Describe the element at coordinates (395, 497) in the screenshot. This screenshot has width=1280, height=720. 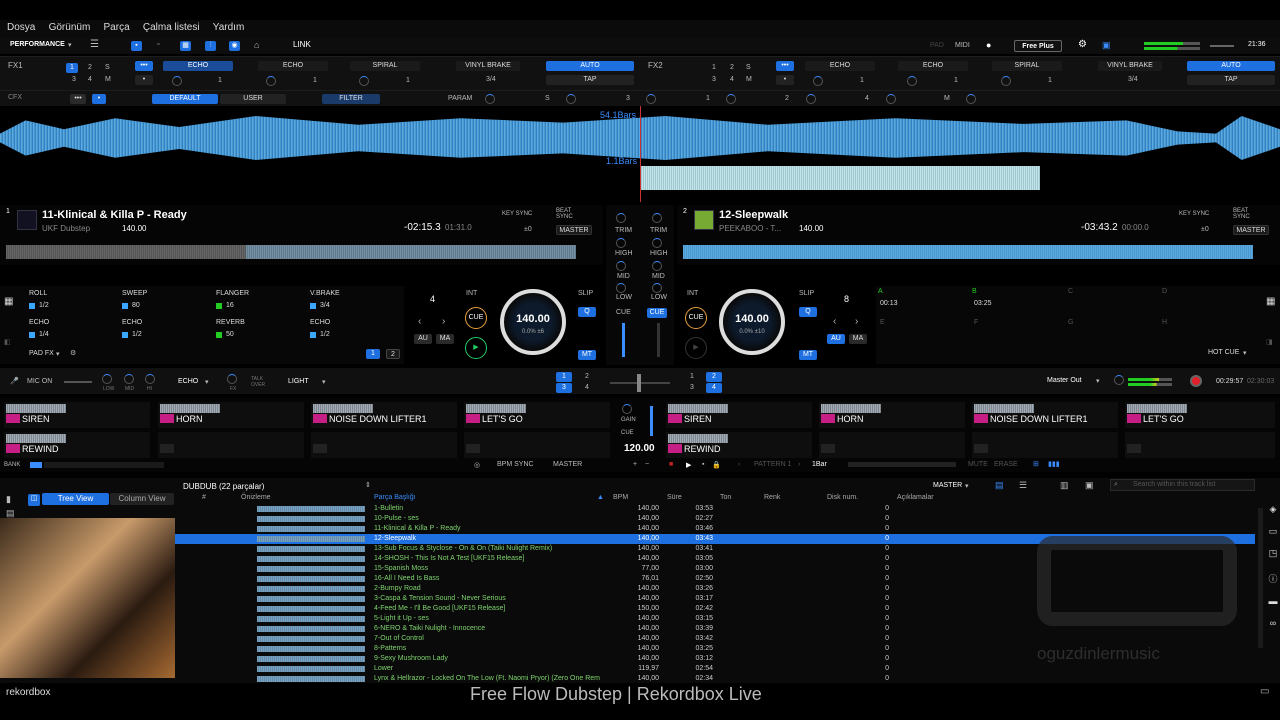
I see `col-title: Parça Başlığı` at that location.